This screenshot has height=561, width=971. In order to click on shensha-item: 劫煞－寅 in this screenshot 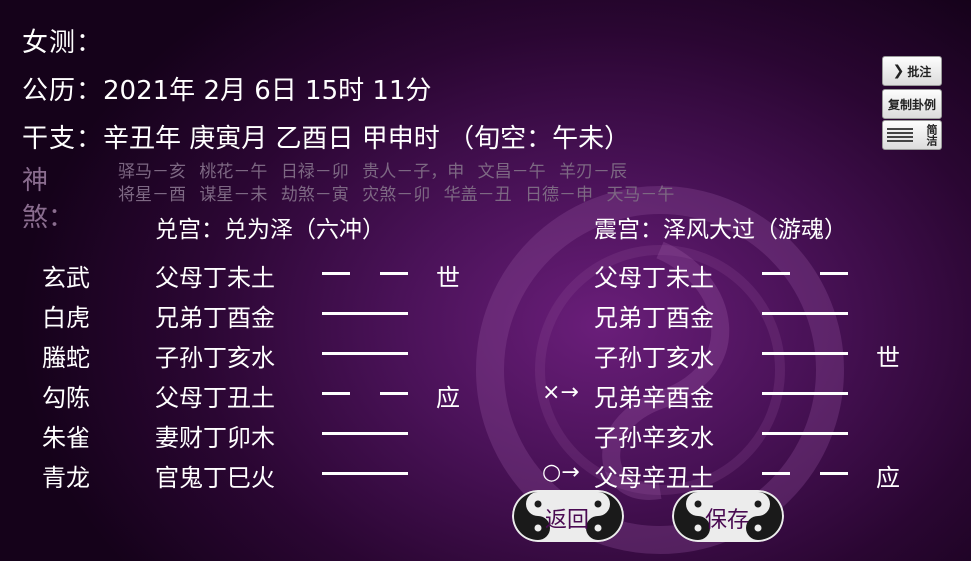, I will do `click(314, 195)`.